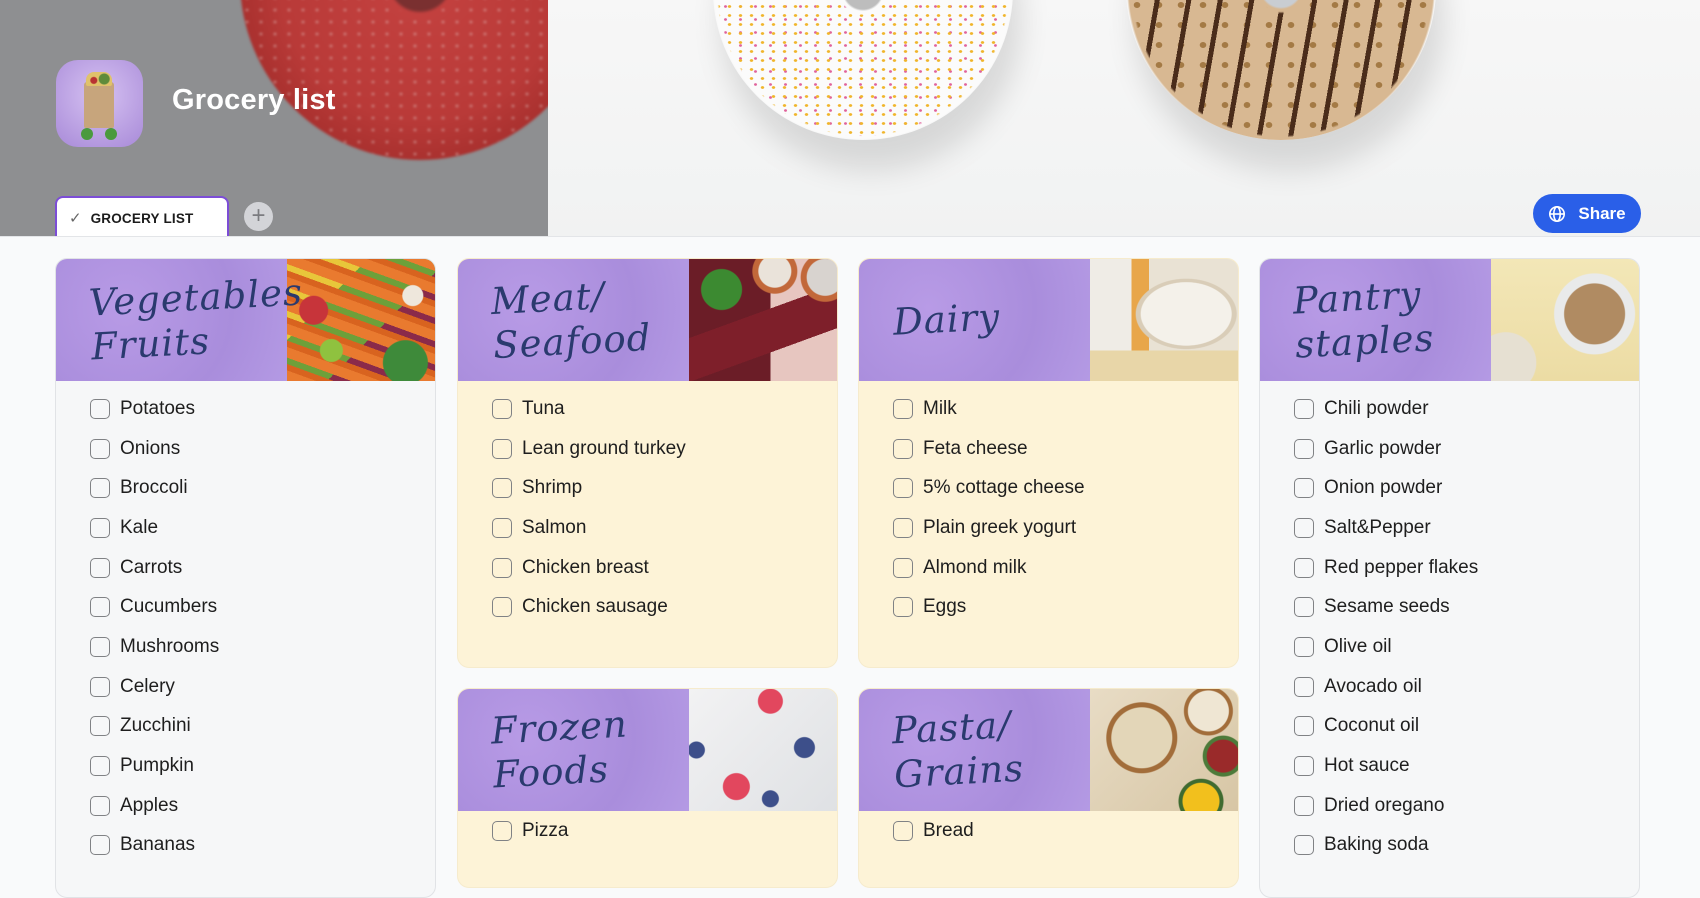 The image size is (1700, 898). Describe the element at coordinates (1449, 528) in the screenshot. I see `checklist-item: Salt&Pepper` at that location.